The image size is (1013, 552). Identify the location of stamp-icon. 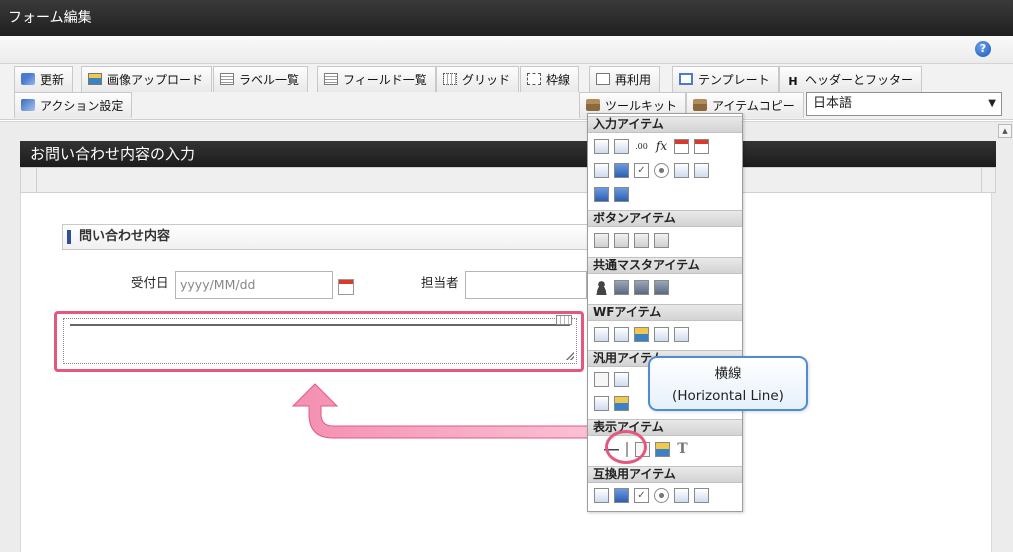
(681, 334).